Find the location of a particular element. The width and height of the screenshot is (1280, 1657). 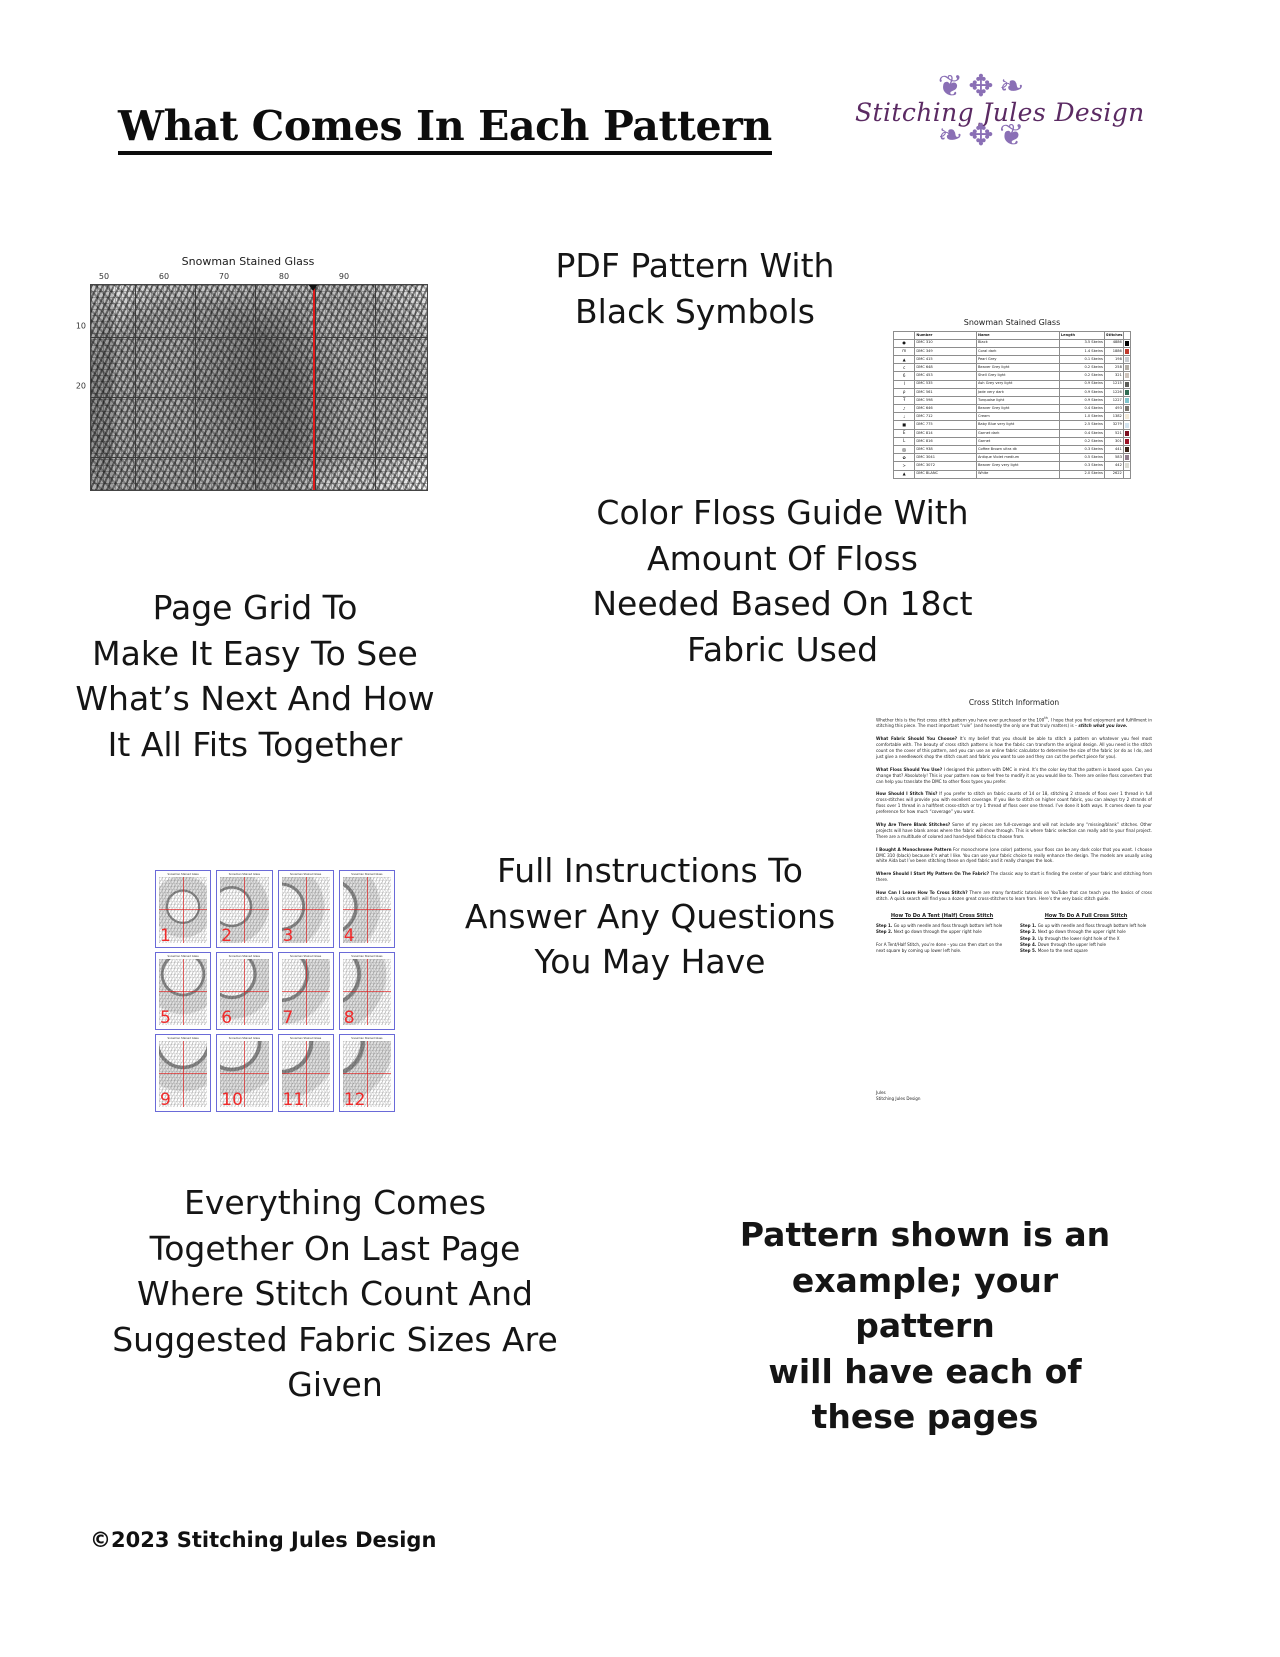

stitch-step: Step 5. Move to the next square is located at coordinates (1054, 951).